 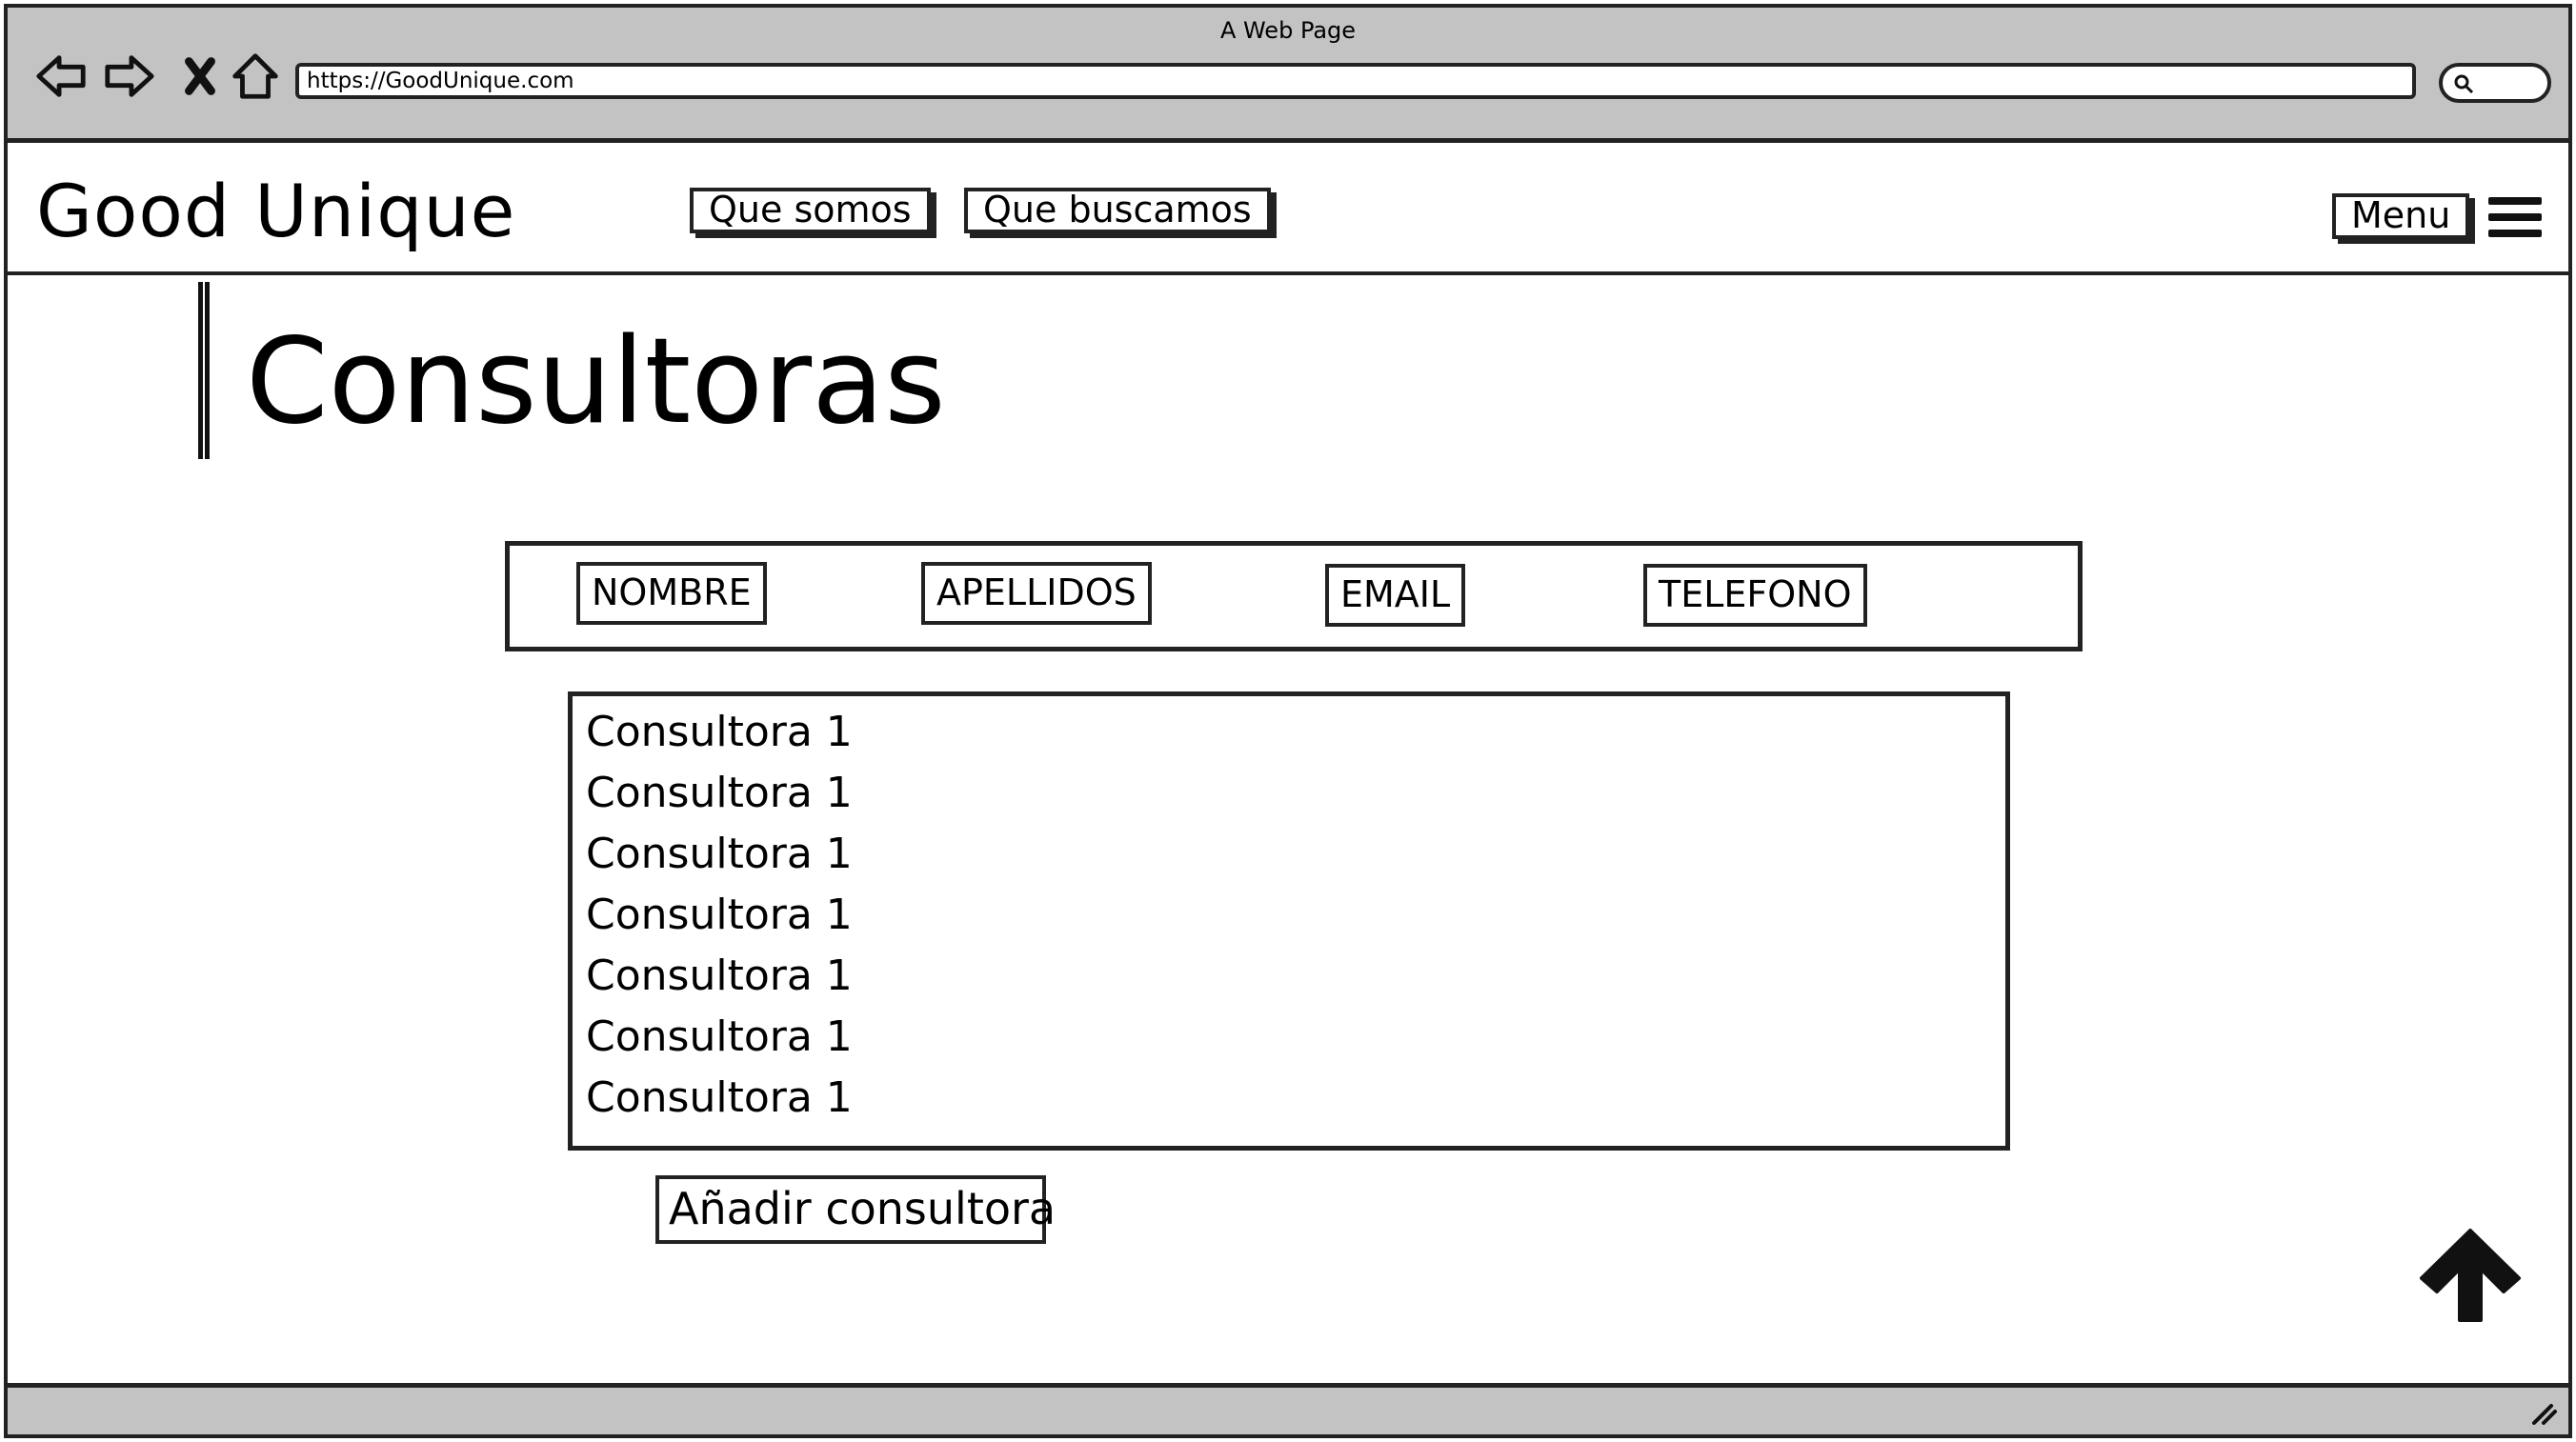 What do you see at coordinates (1356, 81) in the screenshot?
I see `url-bar: https://GoodUnique.com` at bounding box center [1356, 81].